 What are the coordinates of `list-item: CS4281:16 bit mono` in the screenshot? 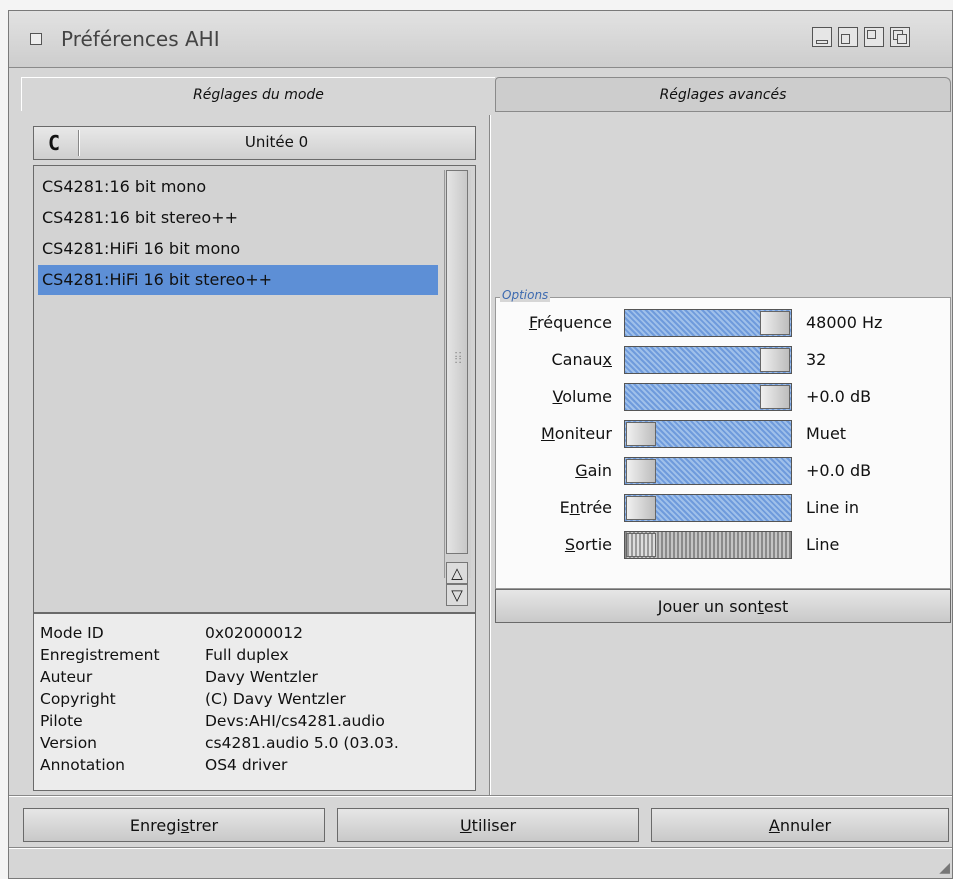 It's located at (238, 187).